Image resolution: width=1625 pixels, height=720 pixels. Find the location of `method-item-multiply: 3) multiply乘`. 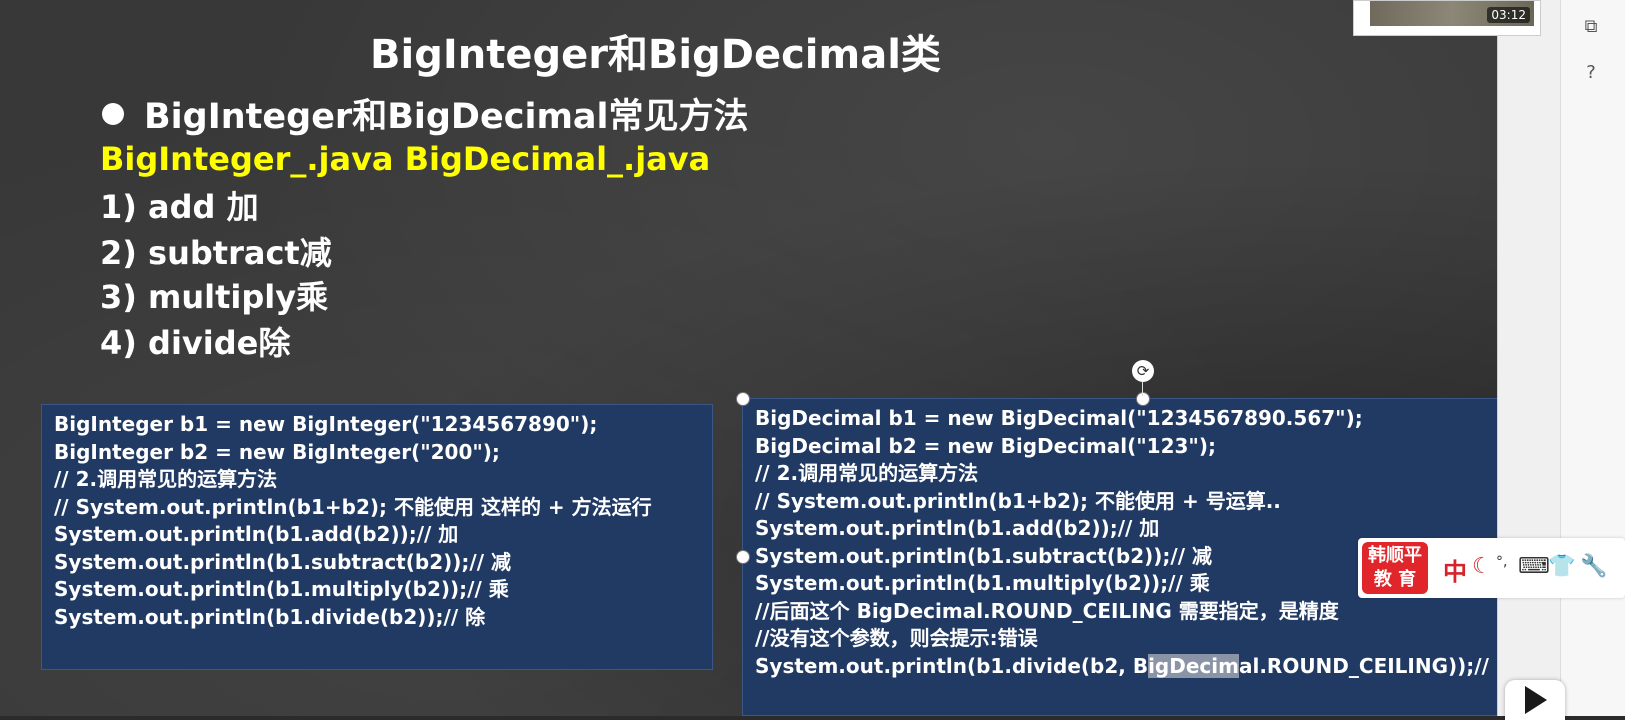

method-item-multiply: 3) multiply乘 is located at coordinates (214, 297).